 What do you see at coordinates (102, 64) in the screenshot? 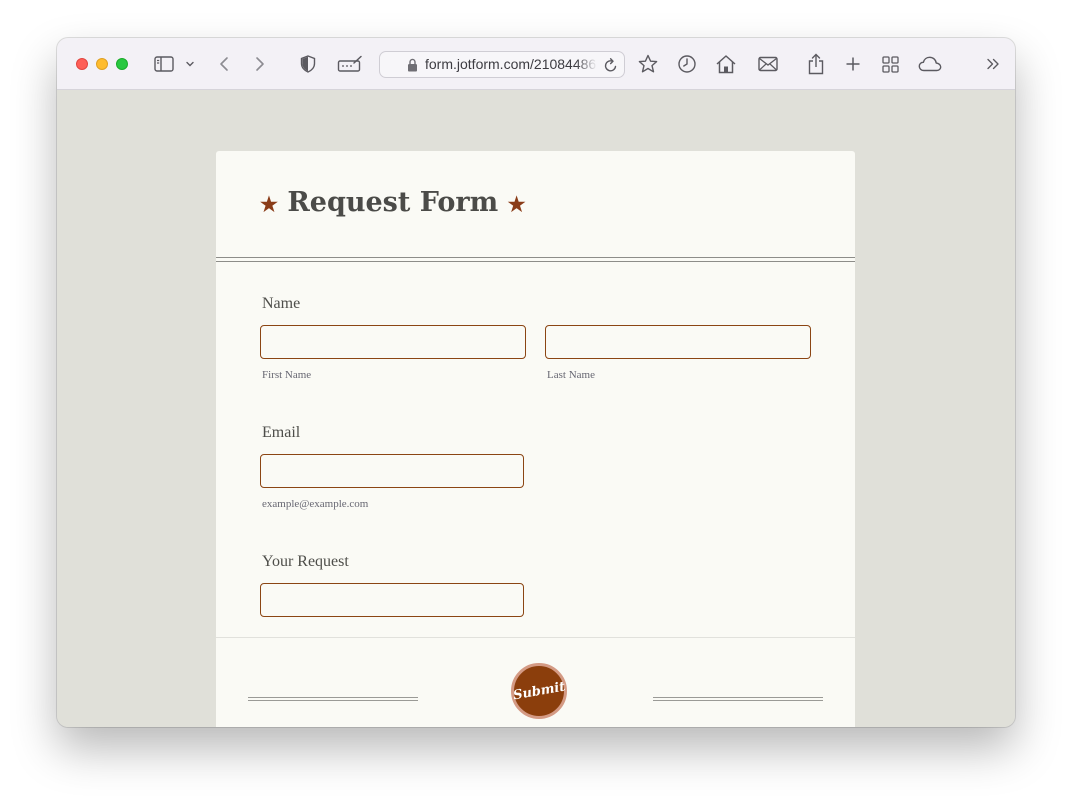
I see `minimize-window-button` at bounding box center [102, 64].